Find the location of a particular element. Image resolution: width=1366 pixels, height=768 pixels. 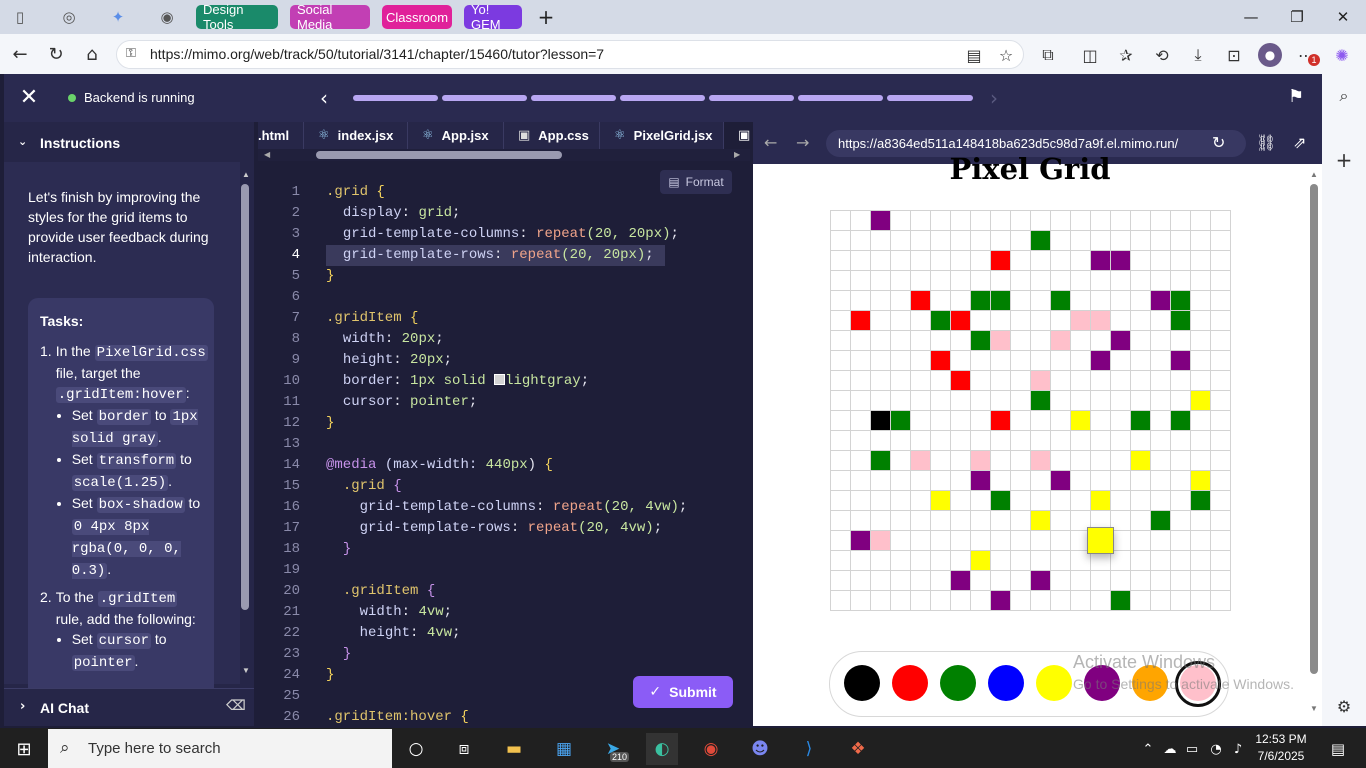

preview-forward-icon: → is located at coordinates (802, 142).